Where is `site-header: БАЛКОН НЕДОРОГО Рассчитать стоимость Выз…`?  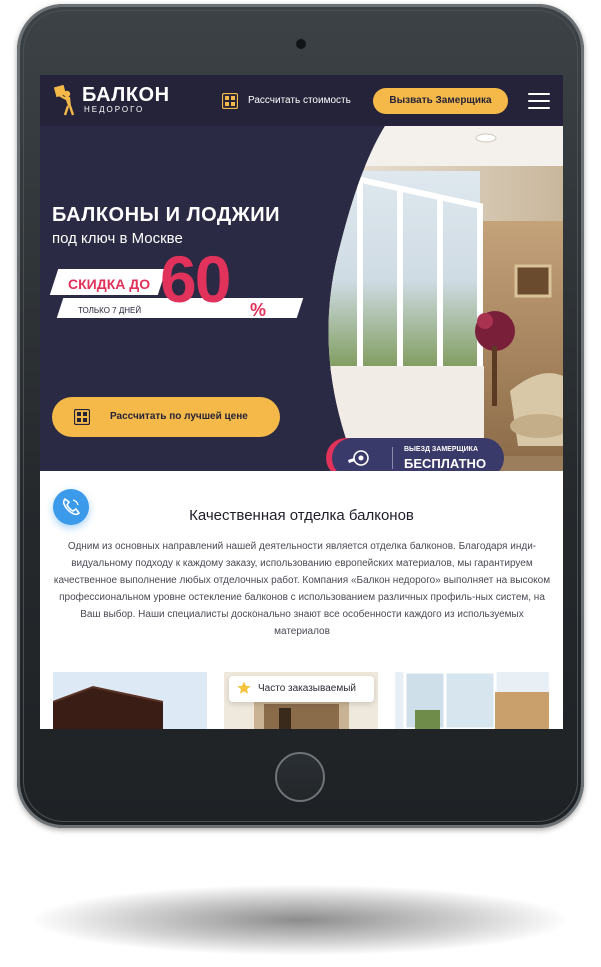 site-header: БАЛКОН НЕДОРОГО Рассчитать стоимость Выз… is located at coordinates (301, 101).